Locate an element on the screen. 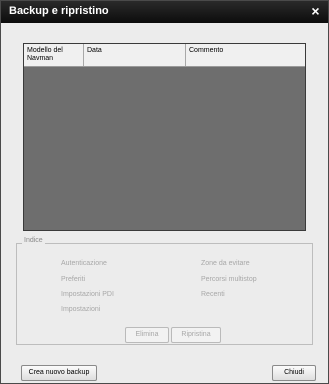 This screenshot has height=384, width=329. create-backup-button: Crea nuovo backup is located at coordinates (59, 373).